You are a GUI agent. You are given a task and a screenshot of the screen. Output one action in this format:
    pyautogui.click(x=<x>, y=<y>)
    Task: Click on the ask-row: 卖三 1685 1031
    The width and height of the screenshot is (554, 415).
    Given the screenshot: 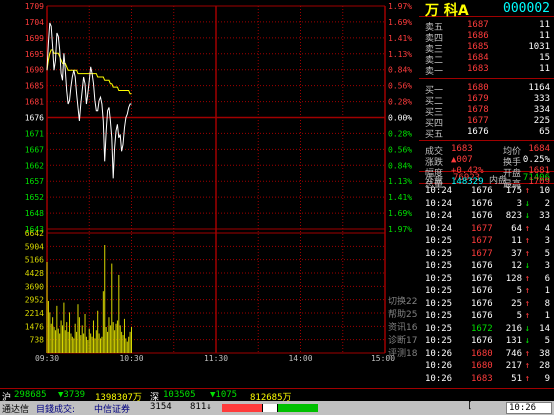 What is the action you would take?
    pyautogui.click(x=486, y=48)
    